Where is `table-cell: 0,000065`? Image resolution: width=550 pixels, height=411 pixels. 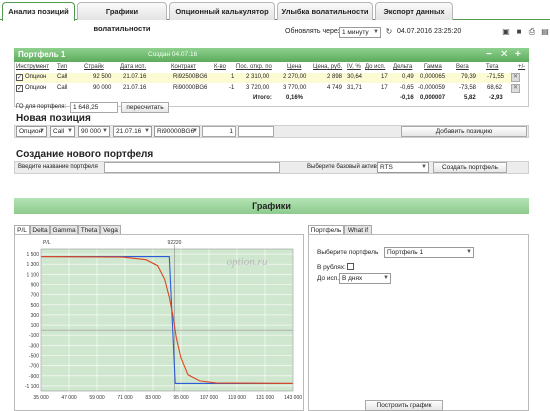
table-cell: 0,000065 is located at coordinates (433, 77).